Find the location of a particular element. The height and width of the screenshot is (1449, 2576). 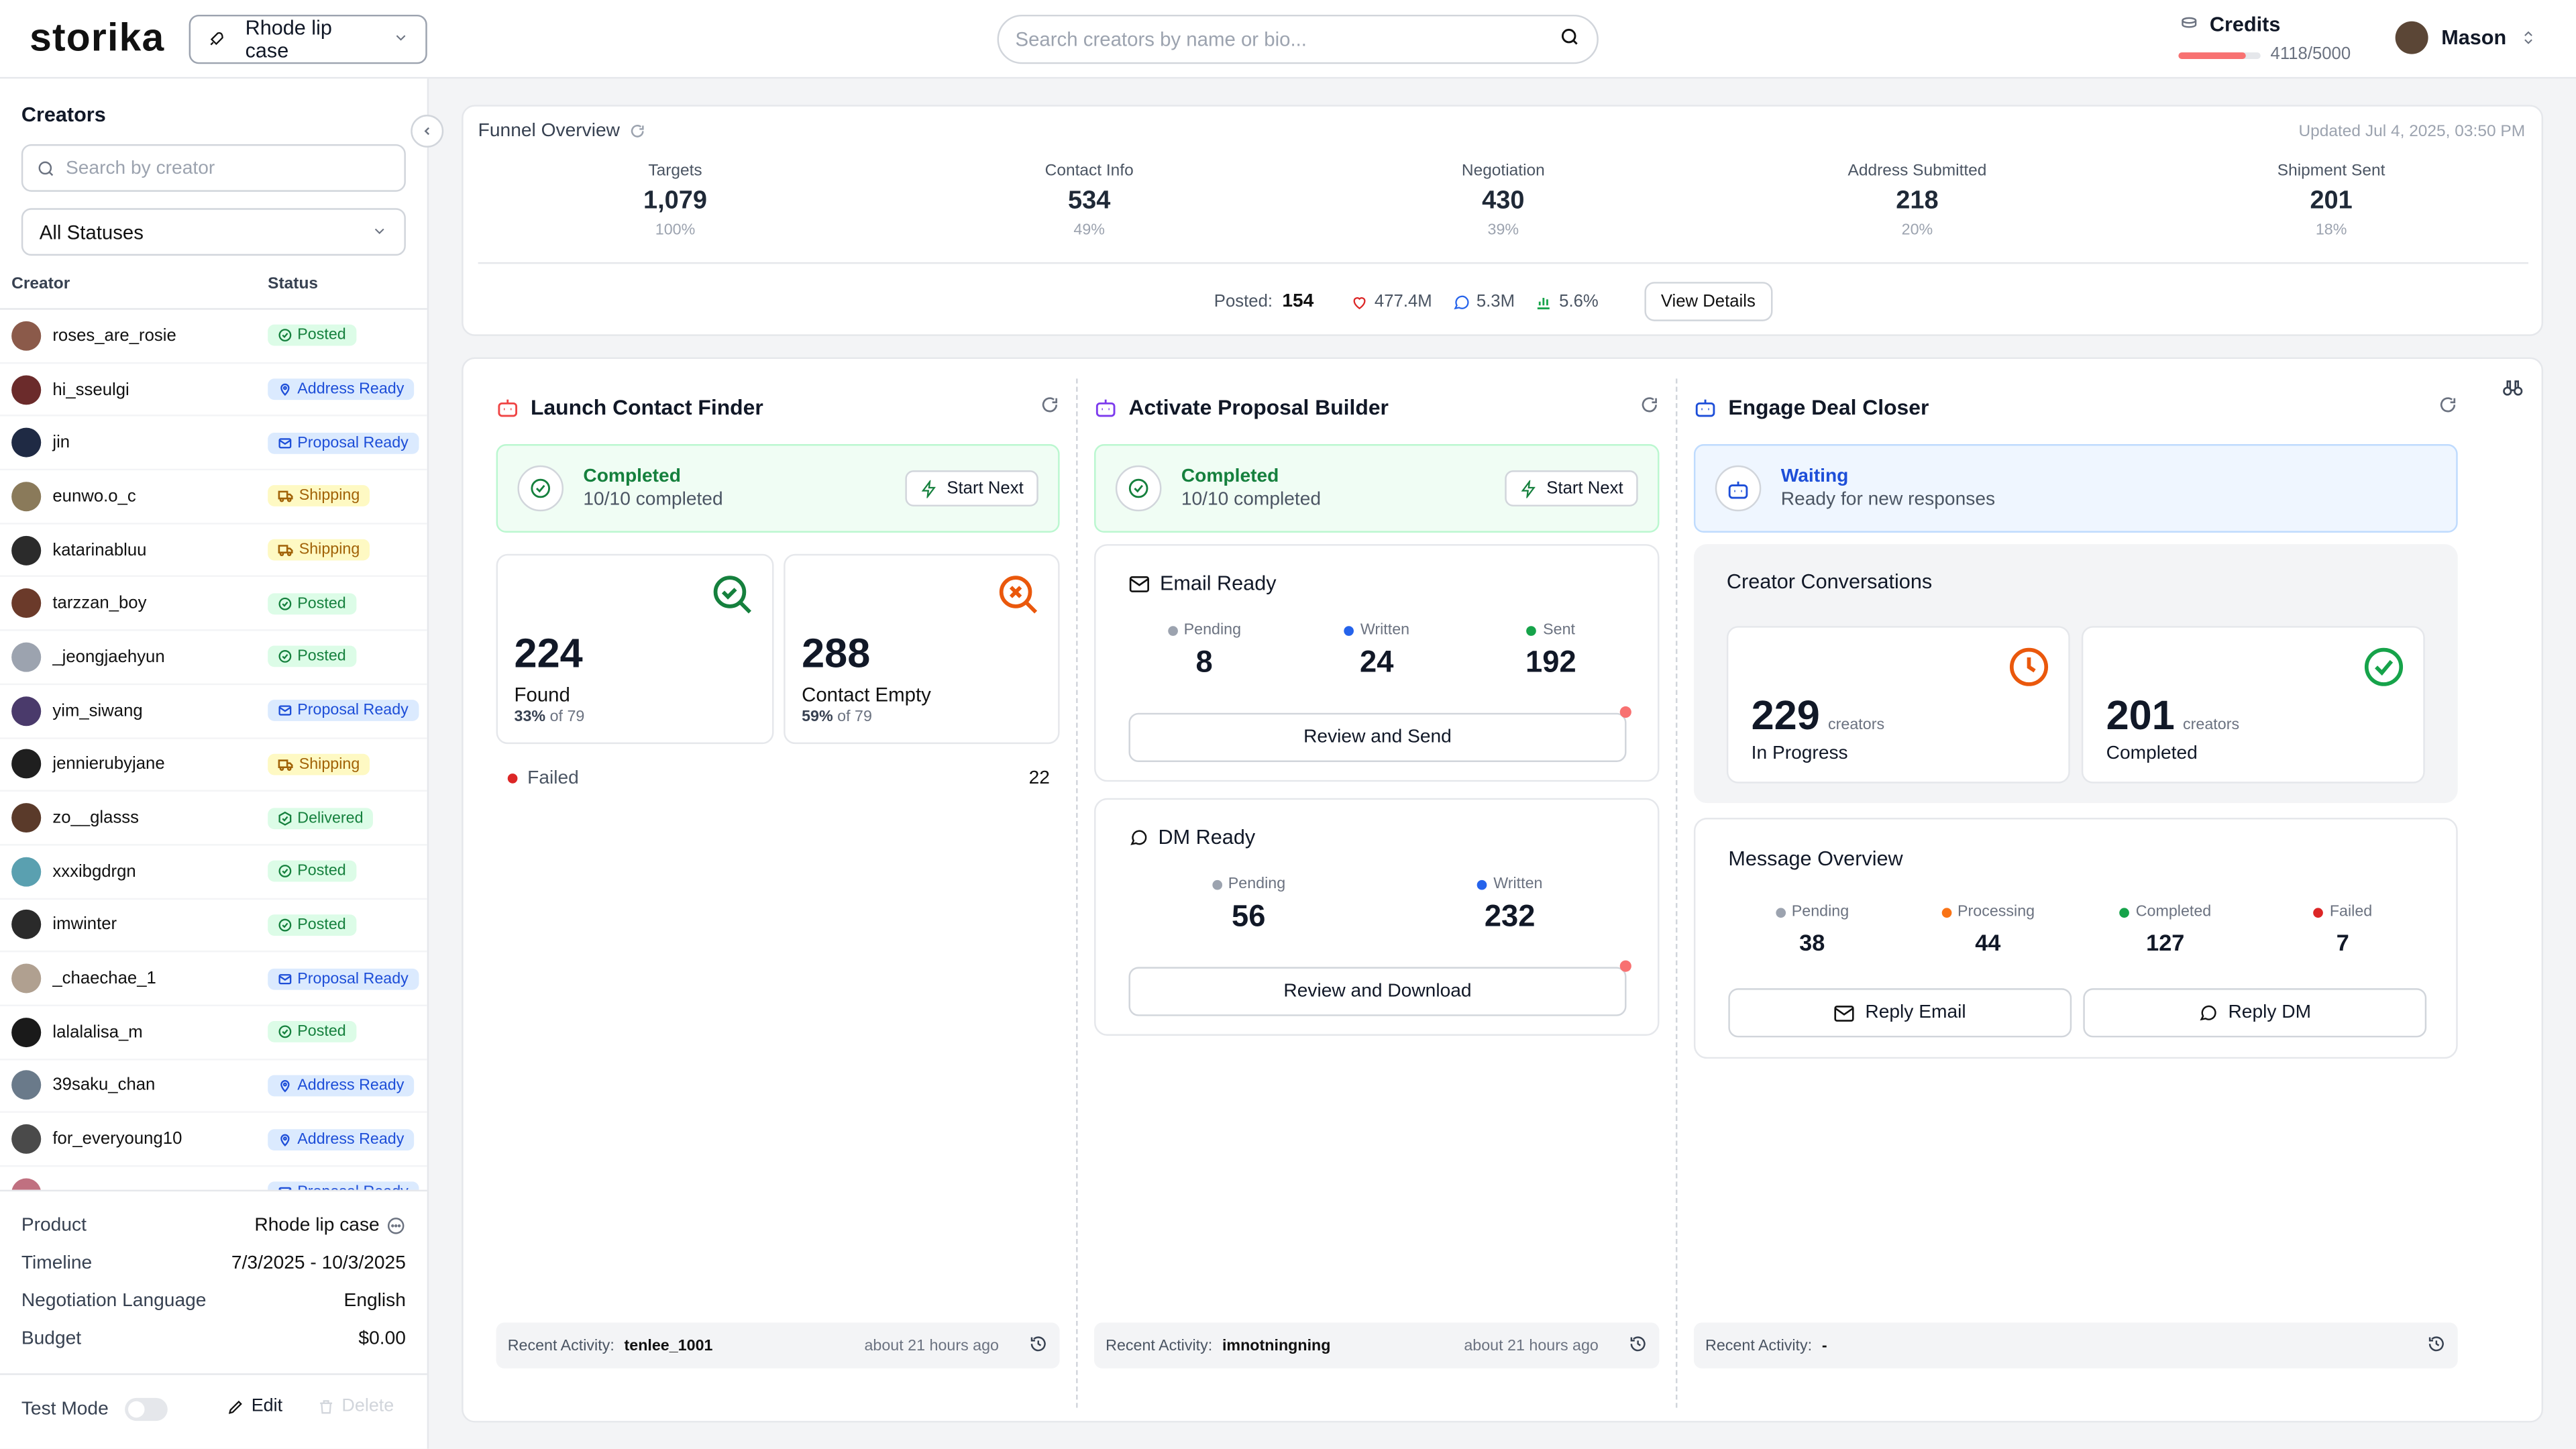

recent-activity: Recent Activity: - is located at coordinates (2075, 1345).